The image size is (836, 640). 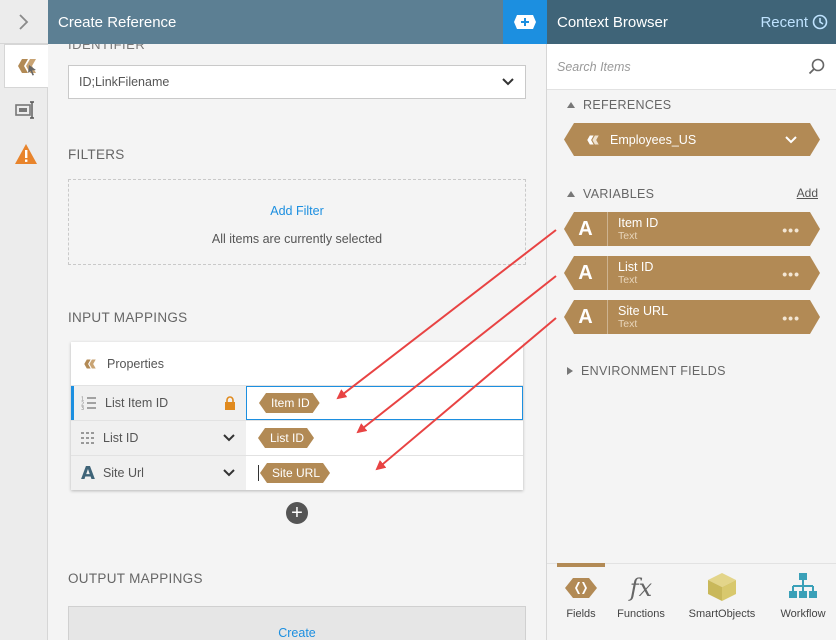 What do you see at coordinates (124, 82) in the screenshot?
I see `identifier-value: ID;LinkFilename` at bounding box center [124, 82].